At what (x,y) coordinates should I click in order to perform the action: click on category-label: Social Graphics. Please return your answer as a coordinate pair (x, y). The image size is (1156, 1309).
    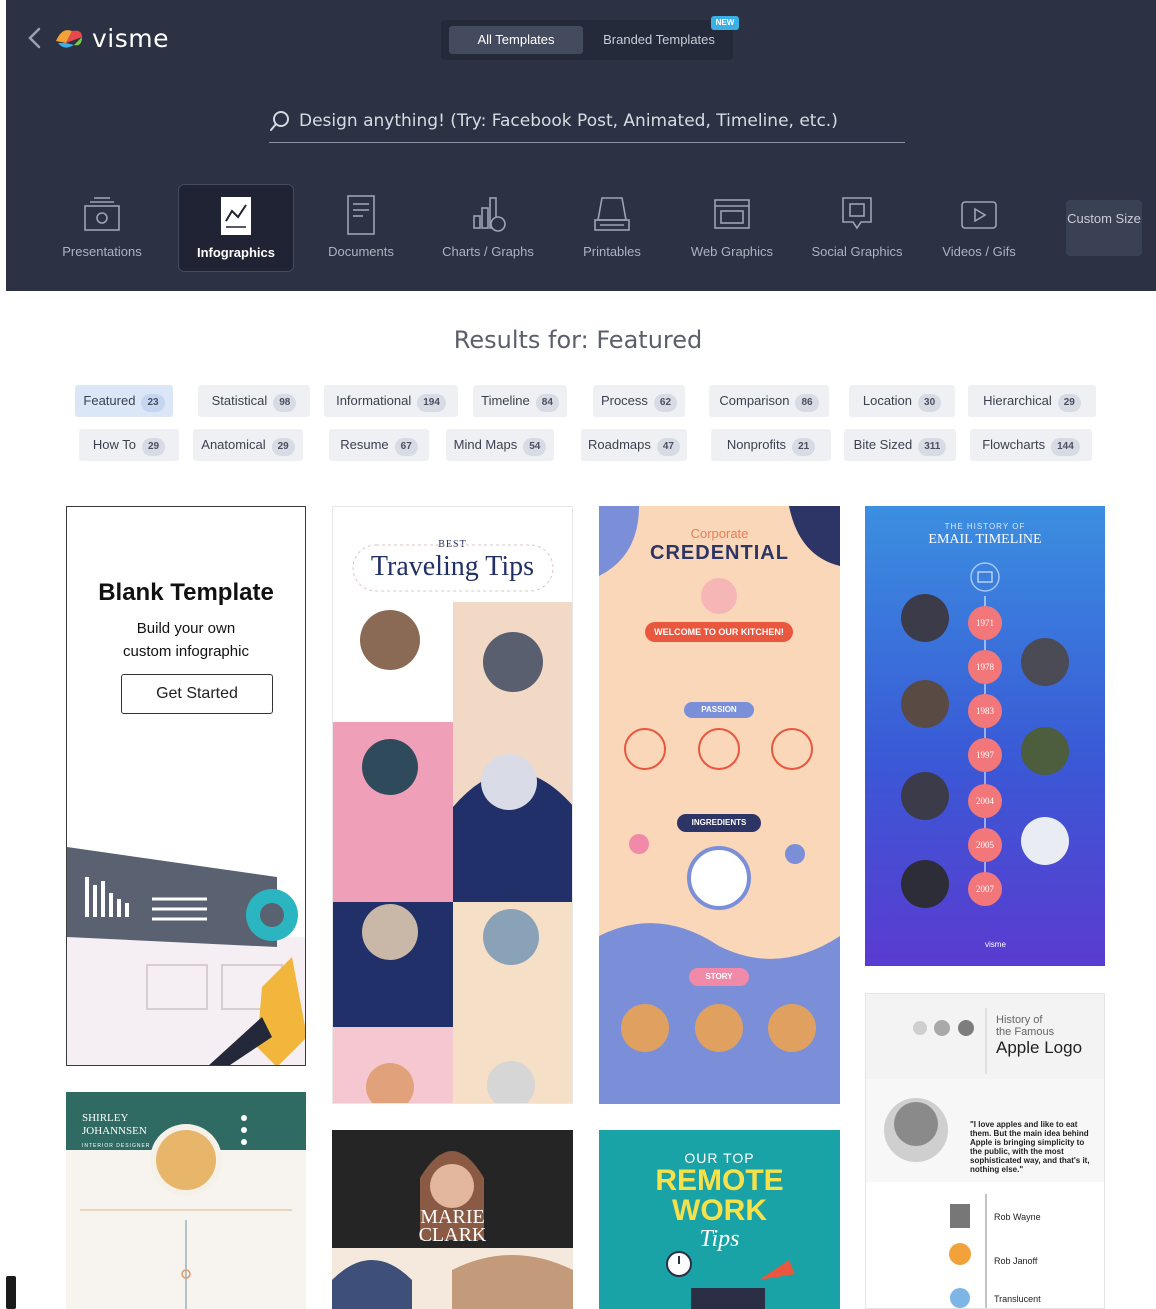
    Looking at the image, I should click on (857, 251).